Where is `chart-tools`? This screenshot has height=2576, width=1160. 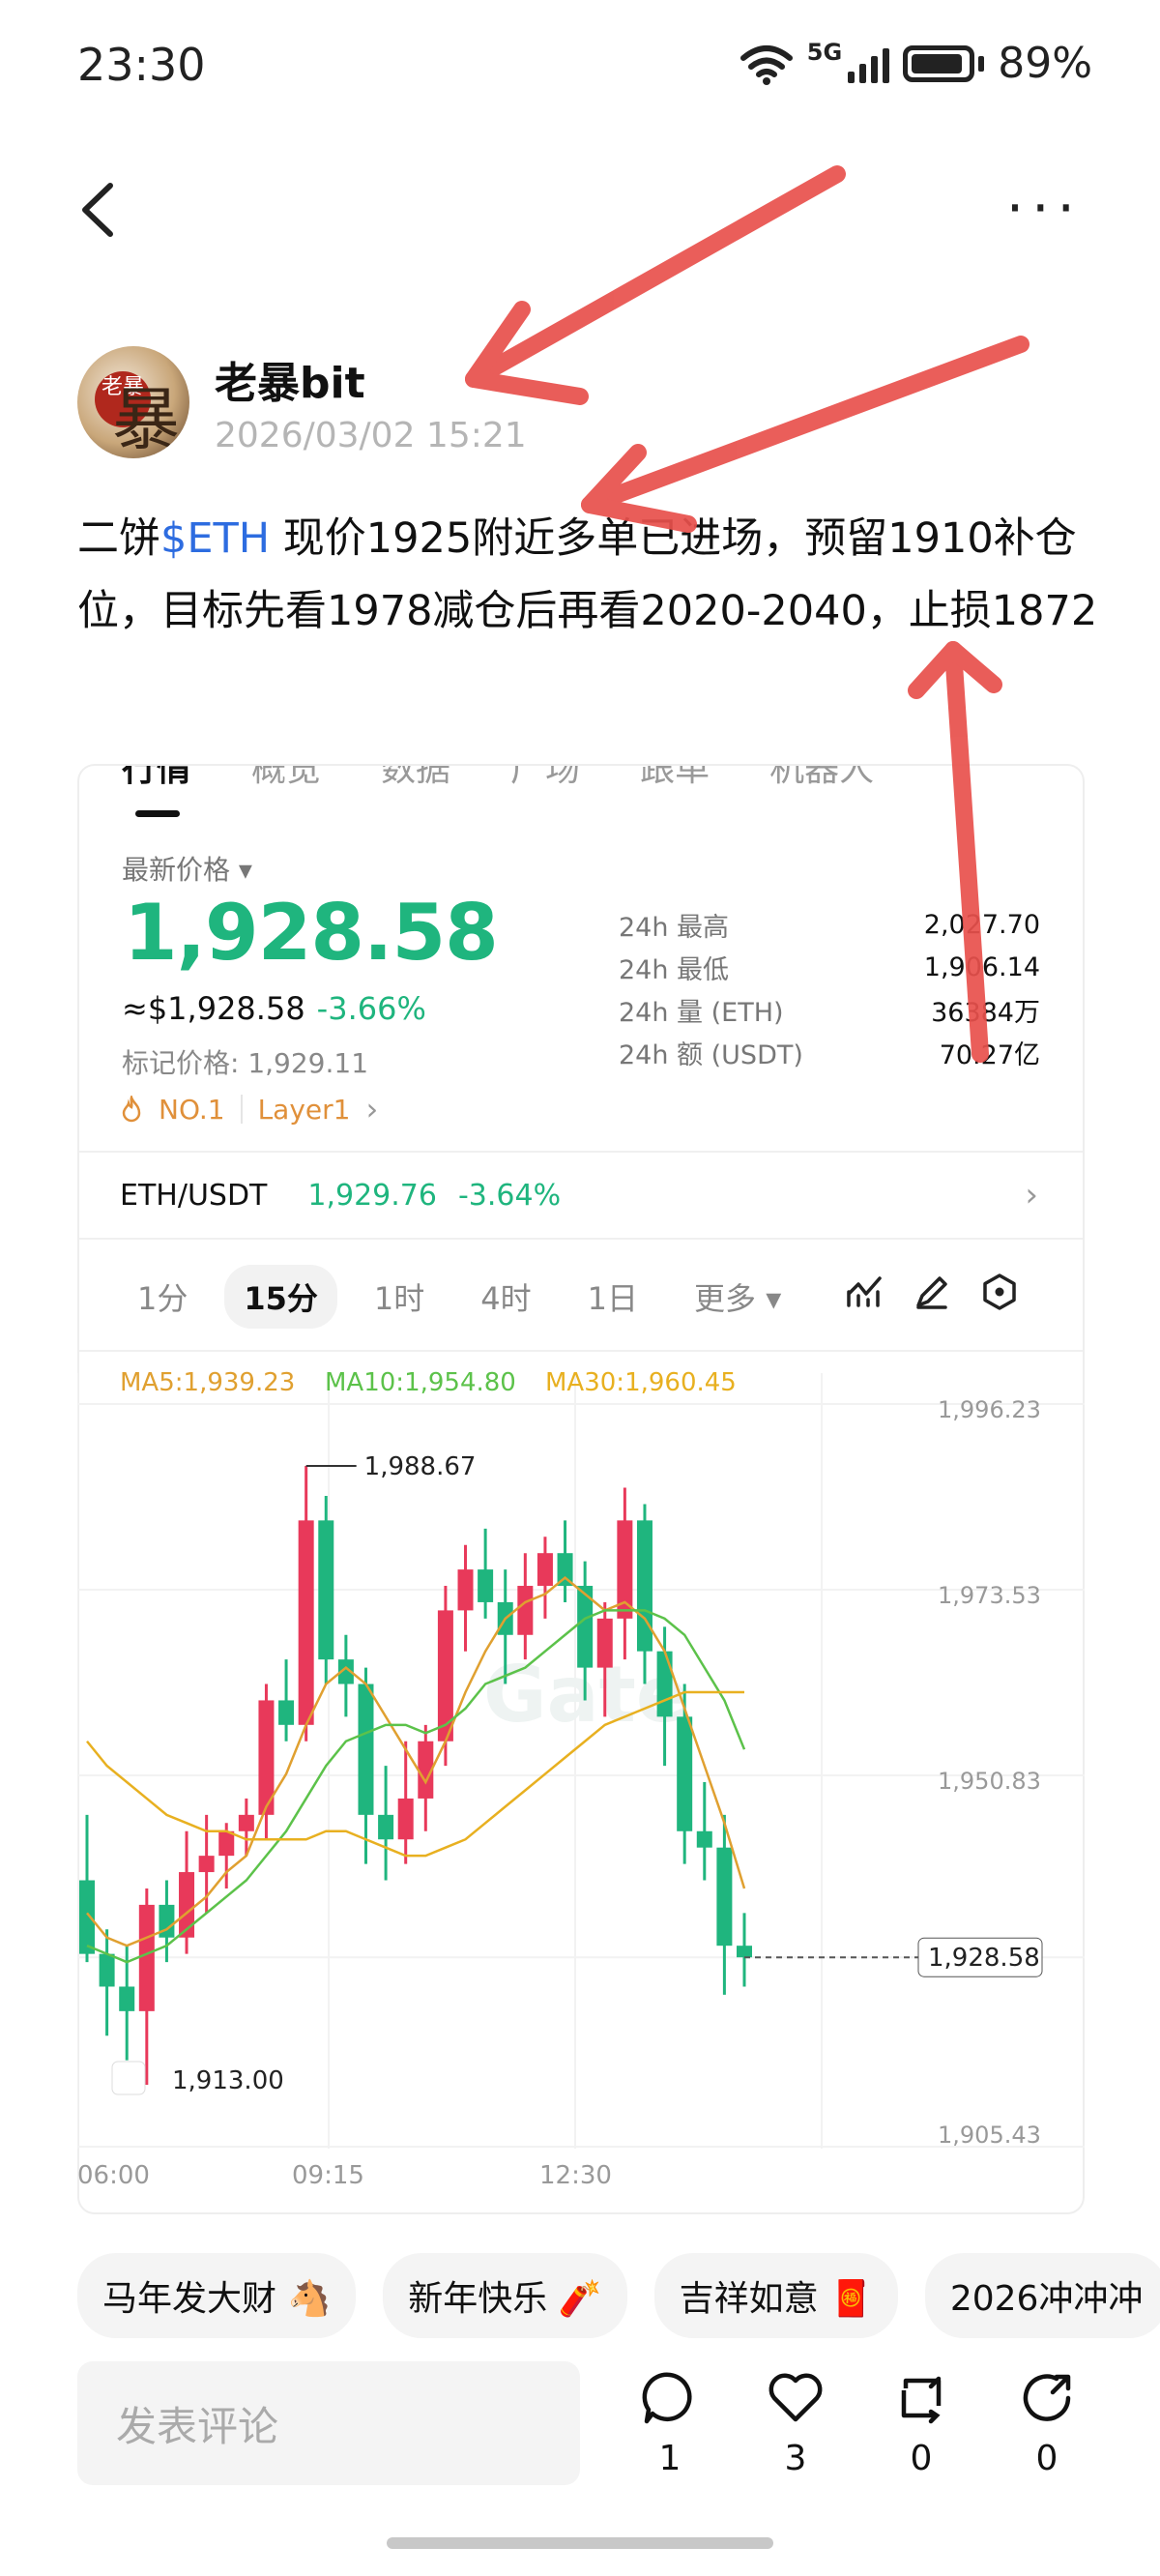 chart-tools is located at coordinates (932, 1292).